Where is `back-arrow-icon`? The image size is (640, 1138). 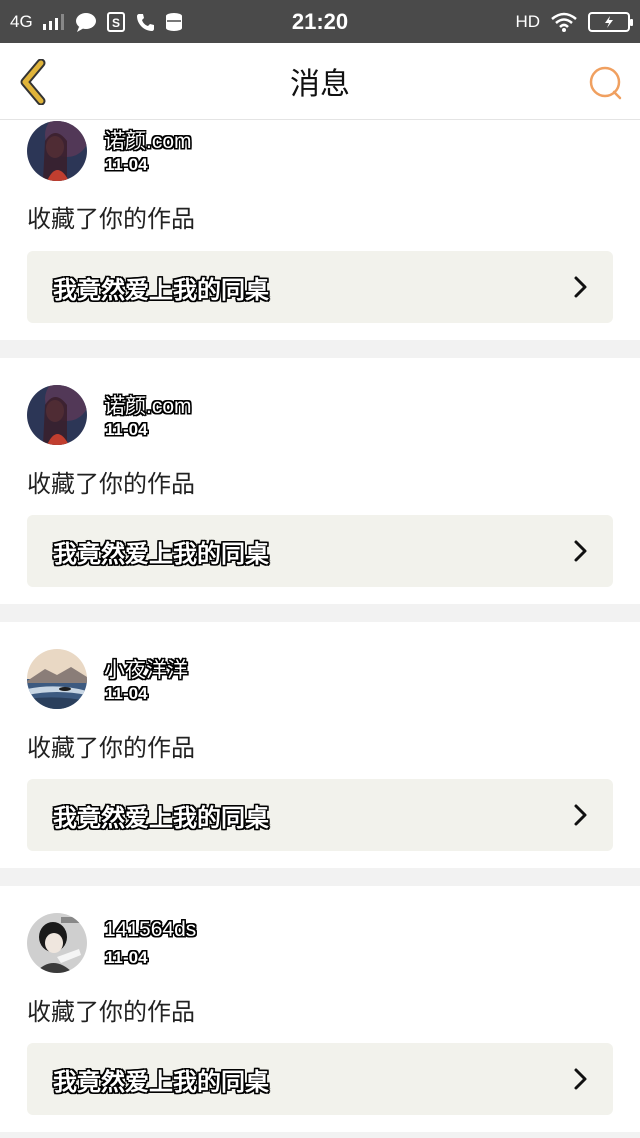
back-arrow-icon is located at coordinates (33, 82).